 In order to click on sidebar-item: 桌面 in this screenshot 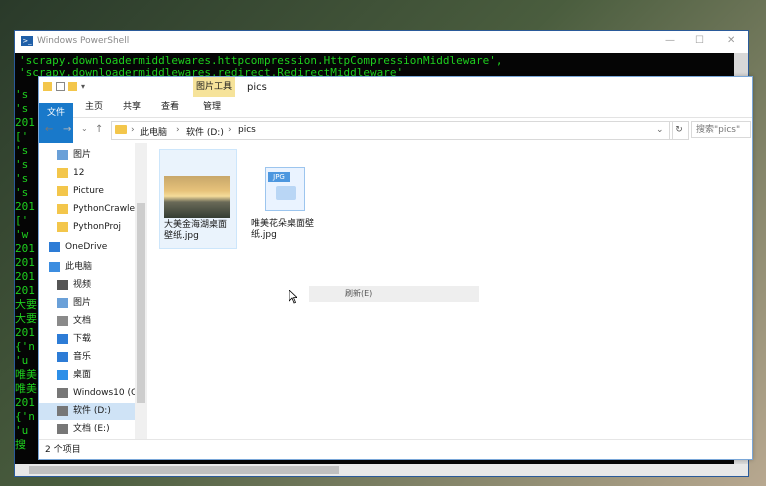, I will do `click(87, 375)`.